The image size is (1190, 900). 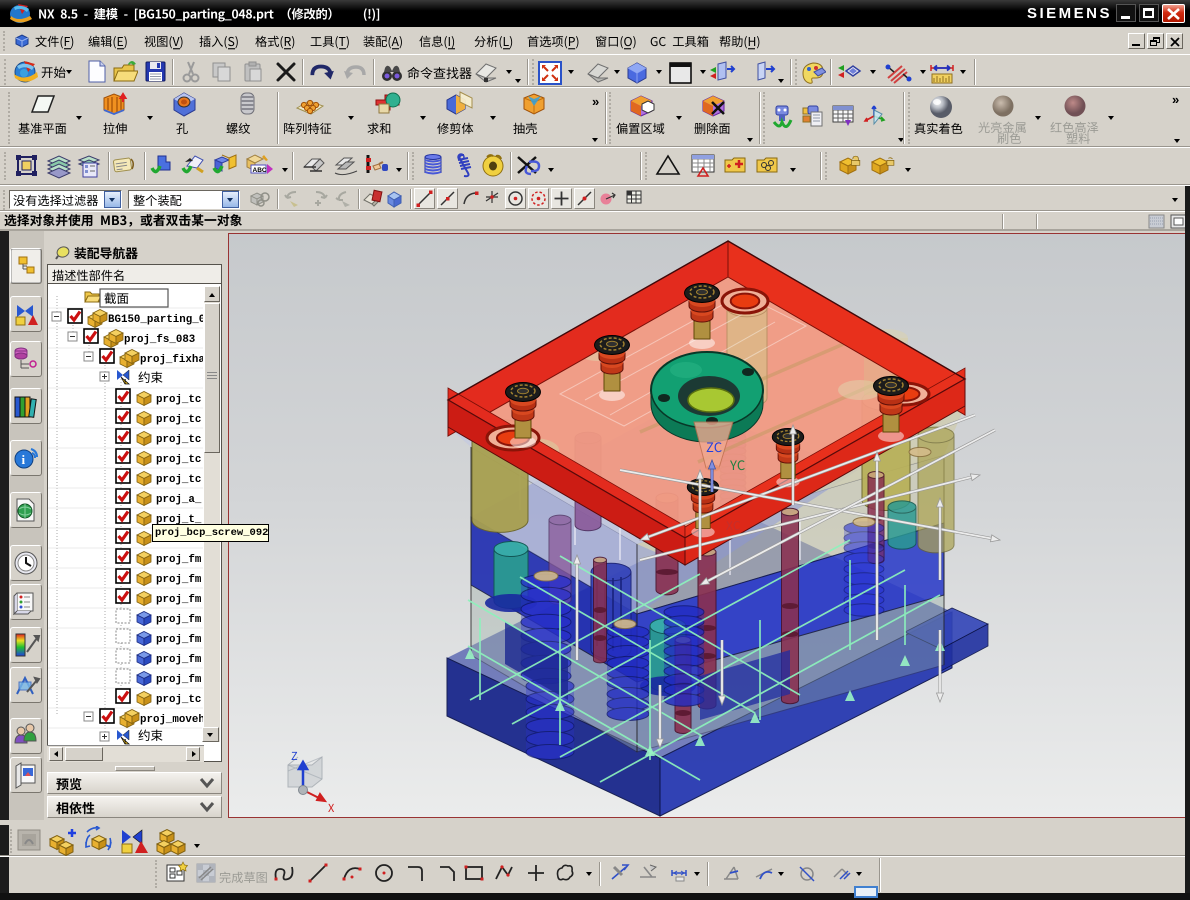 What do you see at coordinates (171, 360) in the screenshot?
I see `svg-text: proj_fixhalf_08` at bounding box center [171, 360].